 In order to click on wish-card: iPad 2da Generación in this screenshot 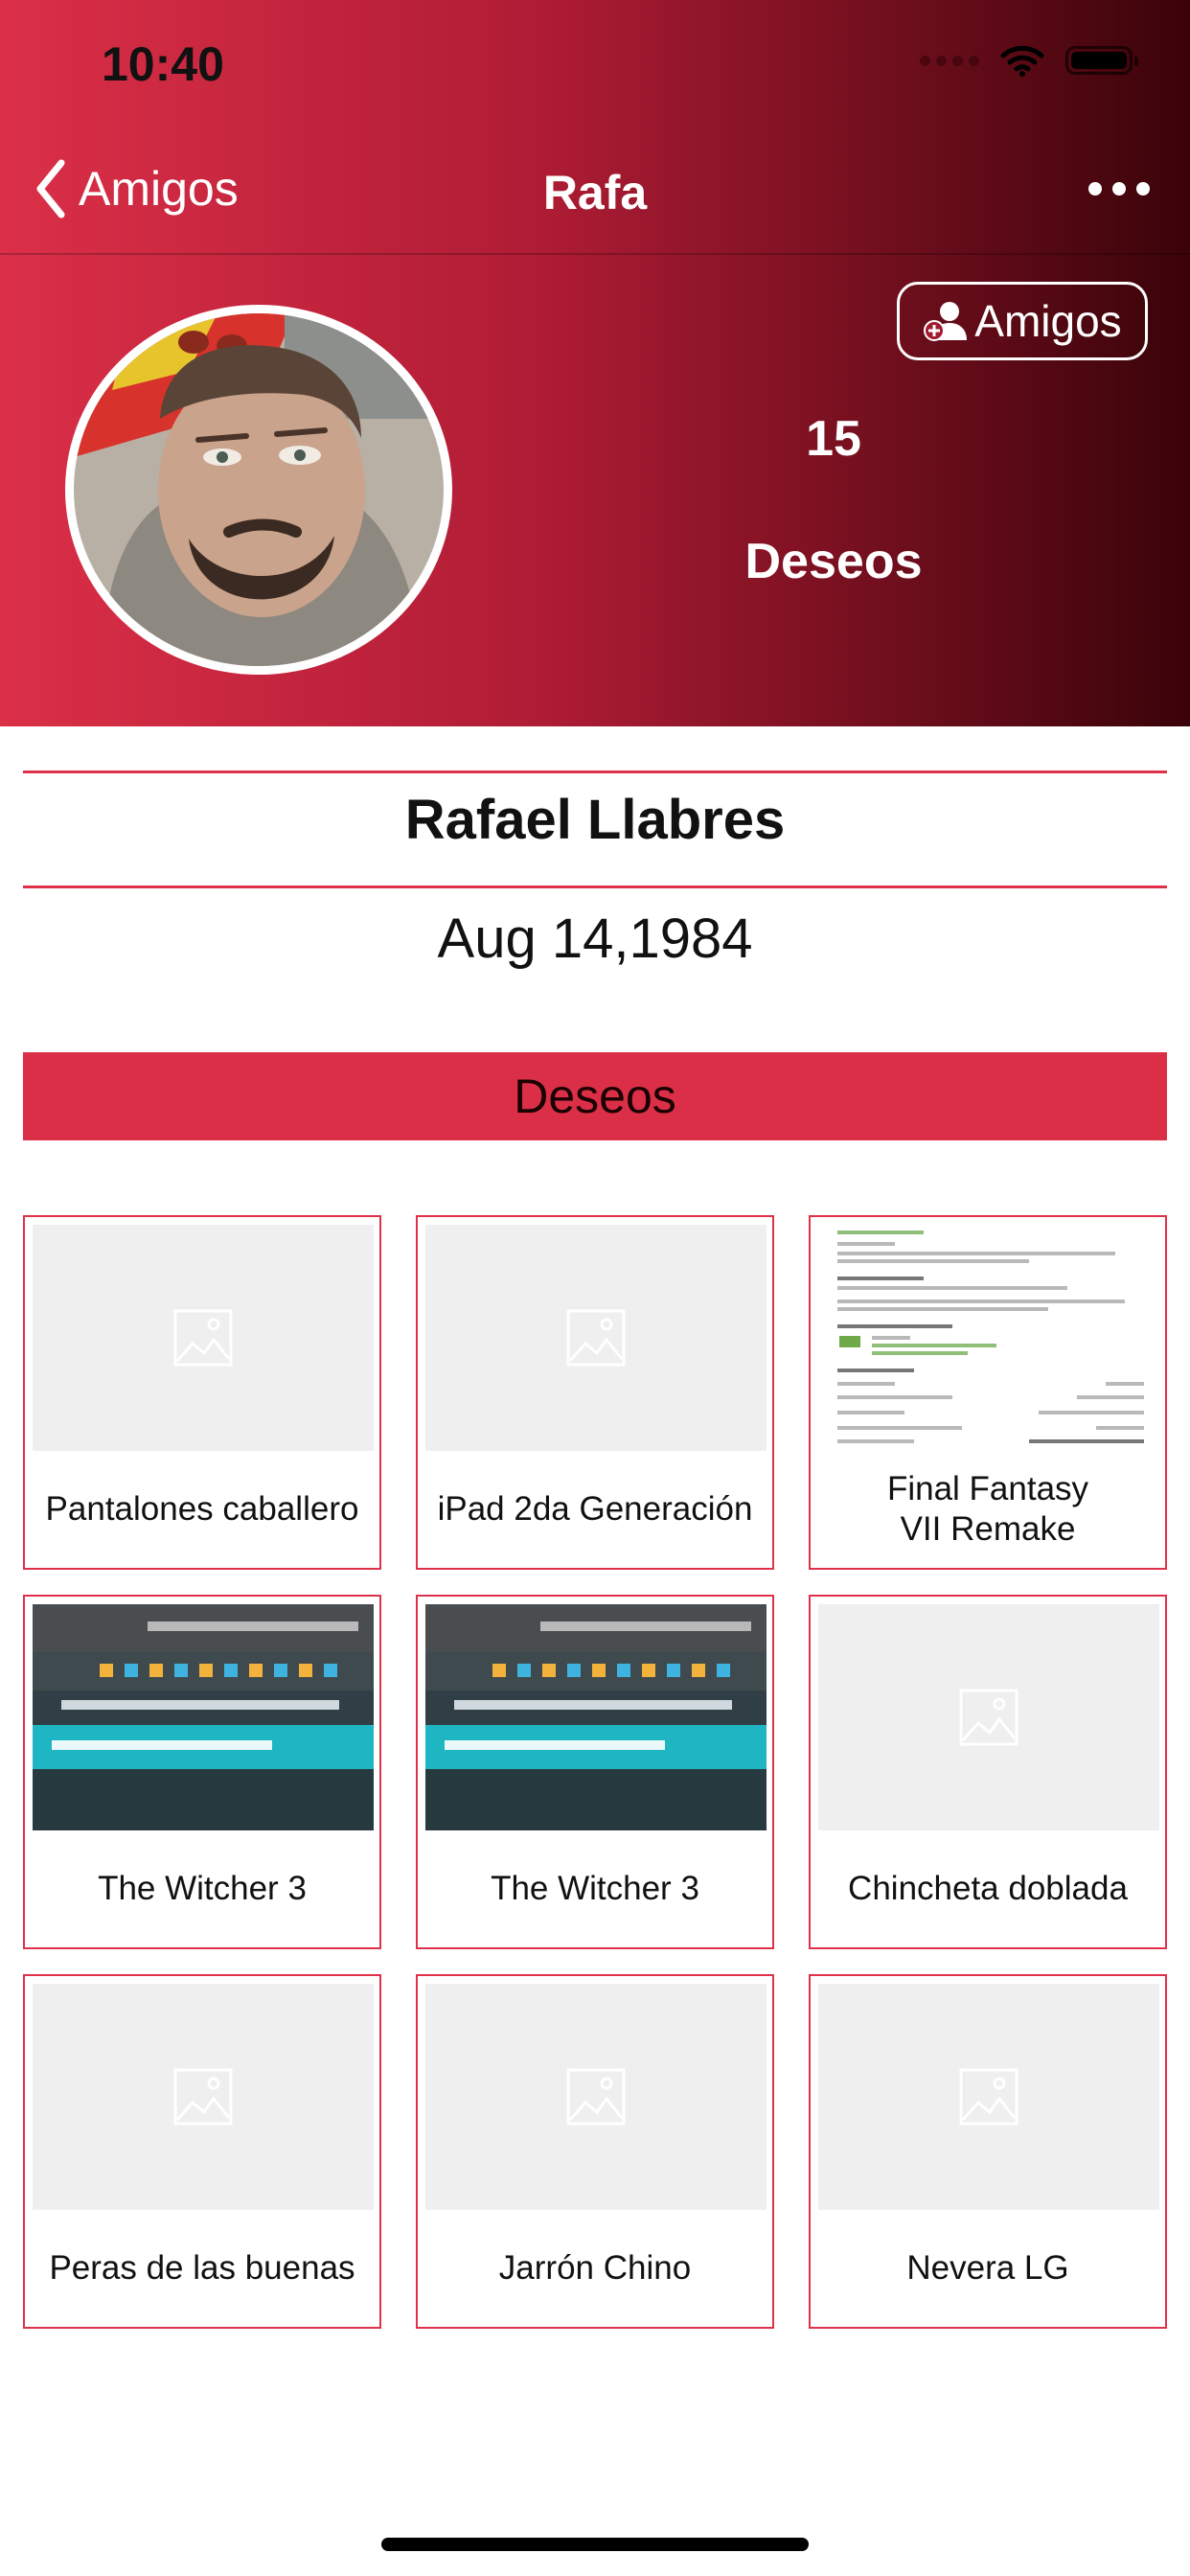, I will do `click(595, 1392)`.